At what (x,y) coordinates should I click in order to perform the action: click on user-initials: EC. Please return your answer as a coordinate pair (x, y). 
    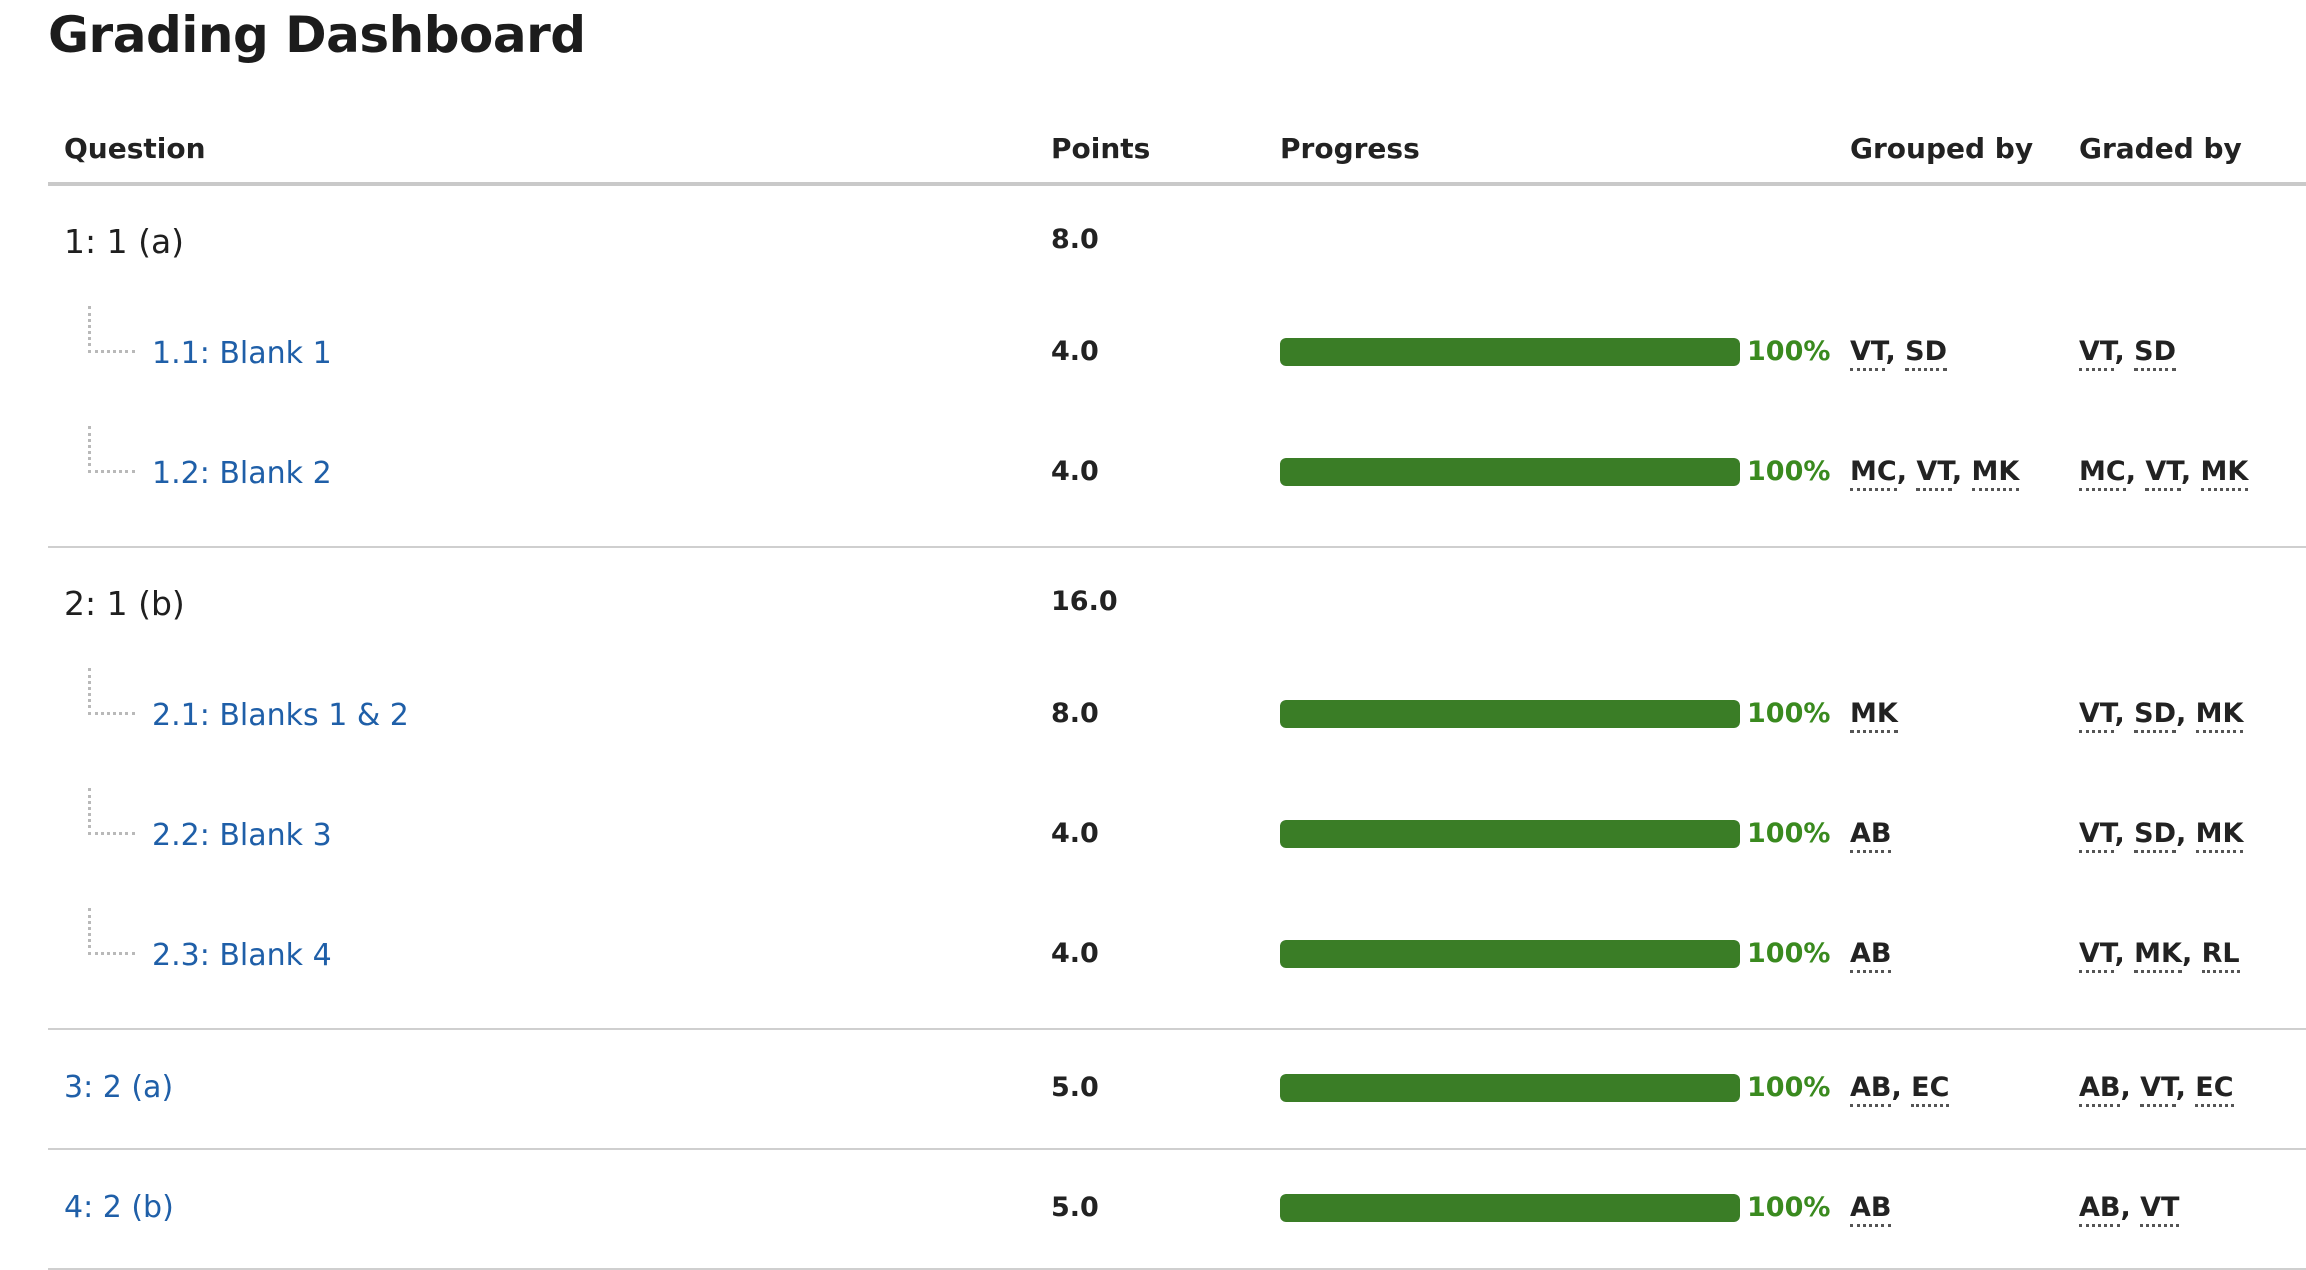
    Looking at the image, I should click on (1930, 1089).